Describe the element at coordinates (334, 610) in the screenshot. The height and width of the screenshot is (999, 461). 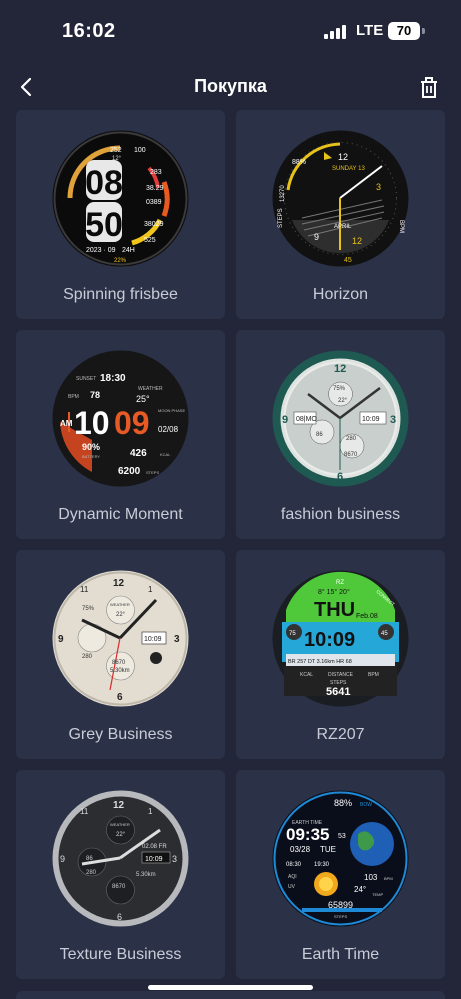
I see `watch-face-readout: THU` at that location.